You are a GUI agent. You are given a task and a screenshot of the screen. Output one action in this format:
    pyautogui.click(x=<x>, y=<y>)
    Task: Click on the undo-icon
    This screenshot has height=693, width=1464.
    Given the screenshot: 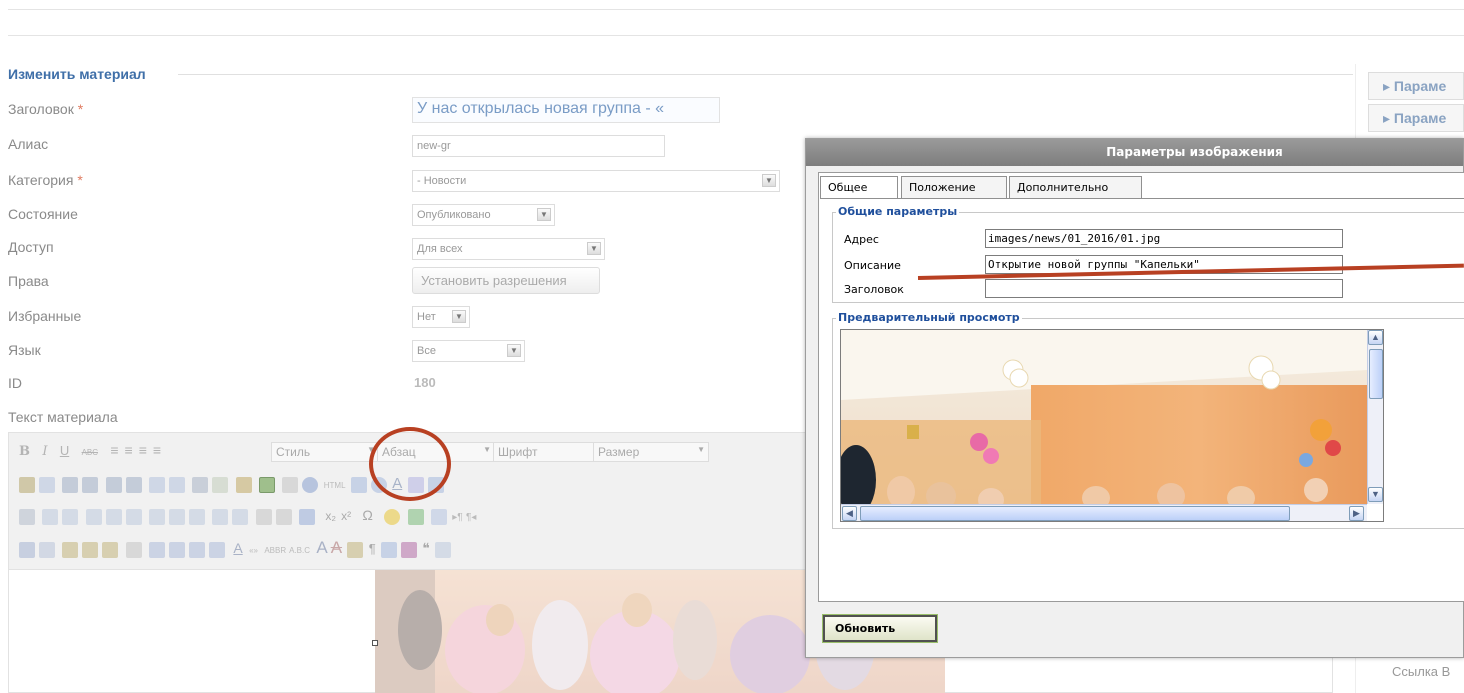 What is the action you would take?
    pyautogui.click(x=157, y=485)
    